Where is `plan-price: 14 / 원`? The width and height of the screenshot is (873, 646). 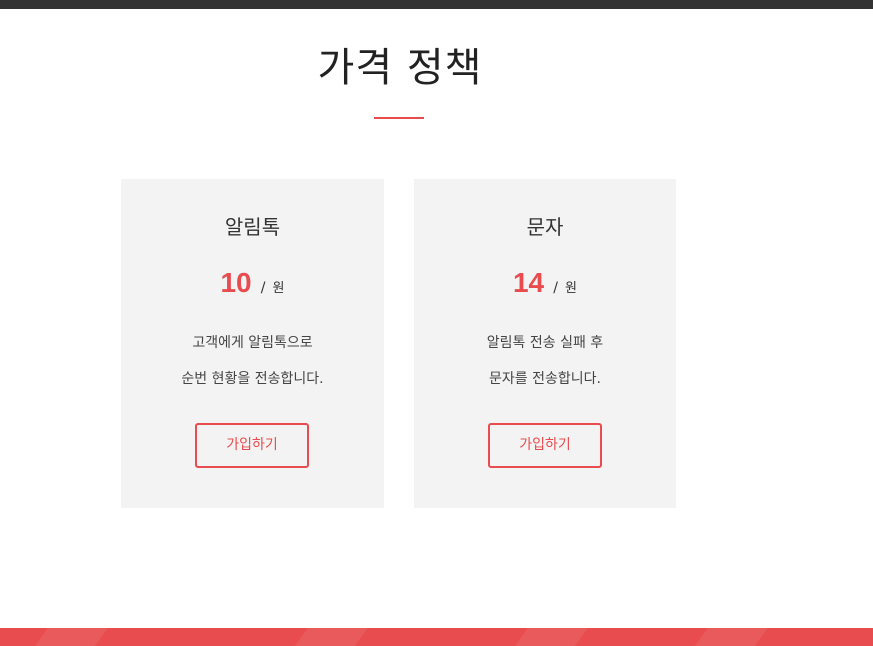
plan-price: 14 / 원 is located at coordinates (545, 286).